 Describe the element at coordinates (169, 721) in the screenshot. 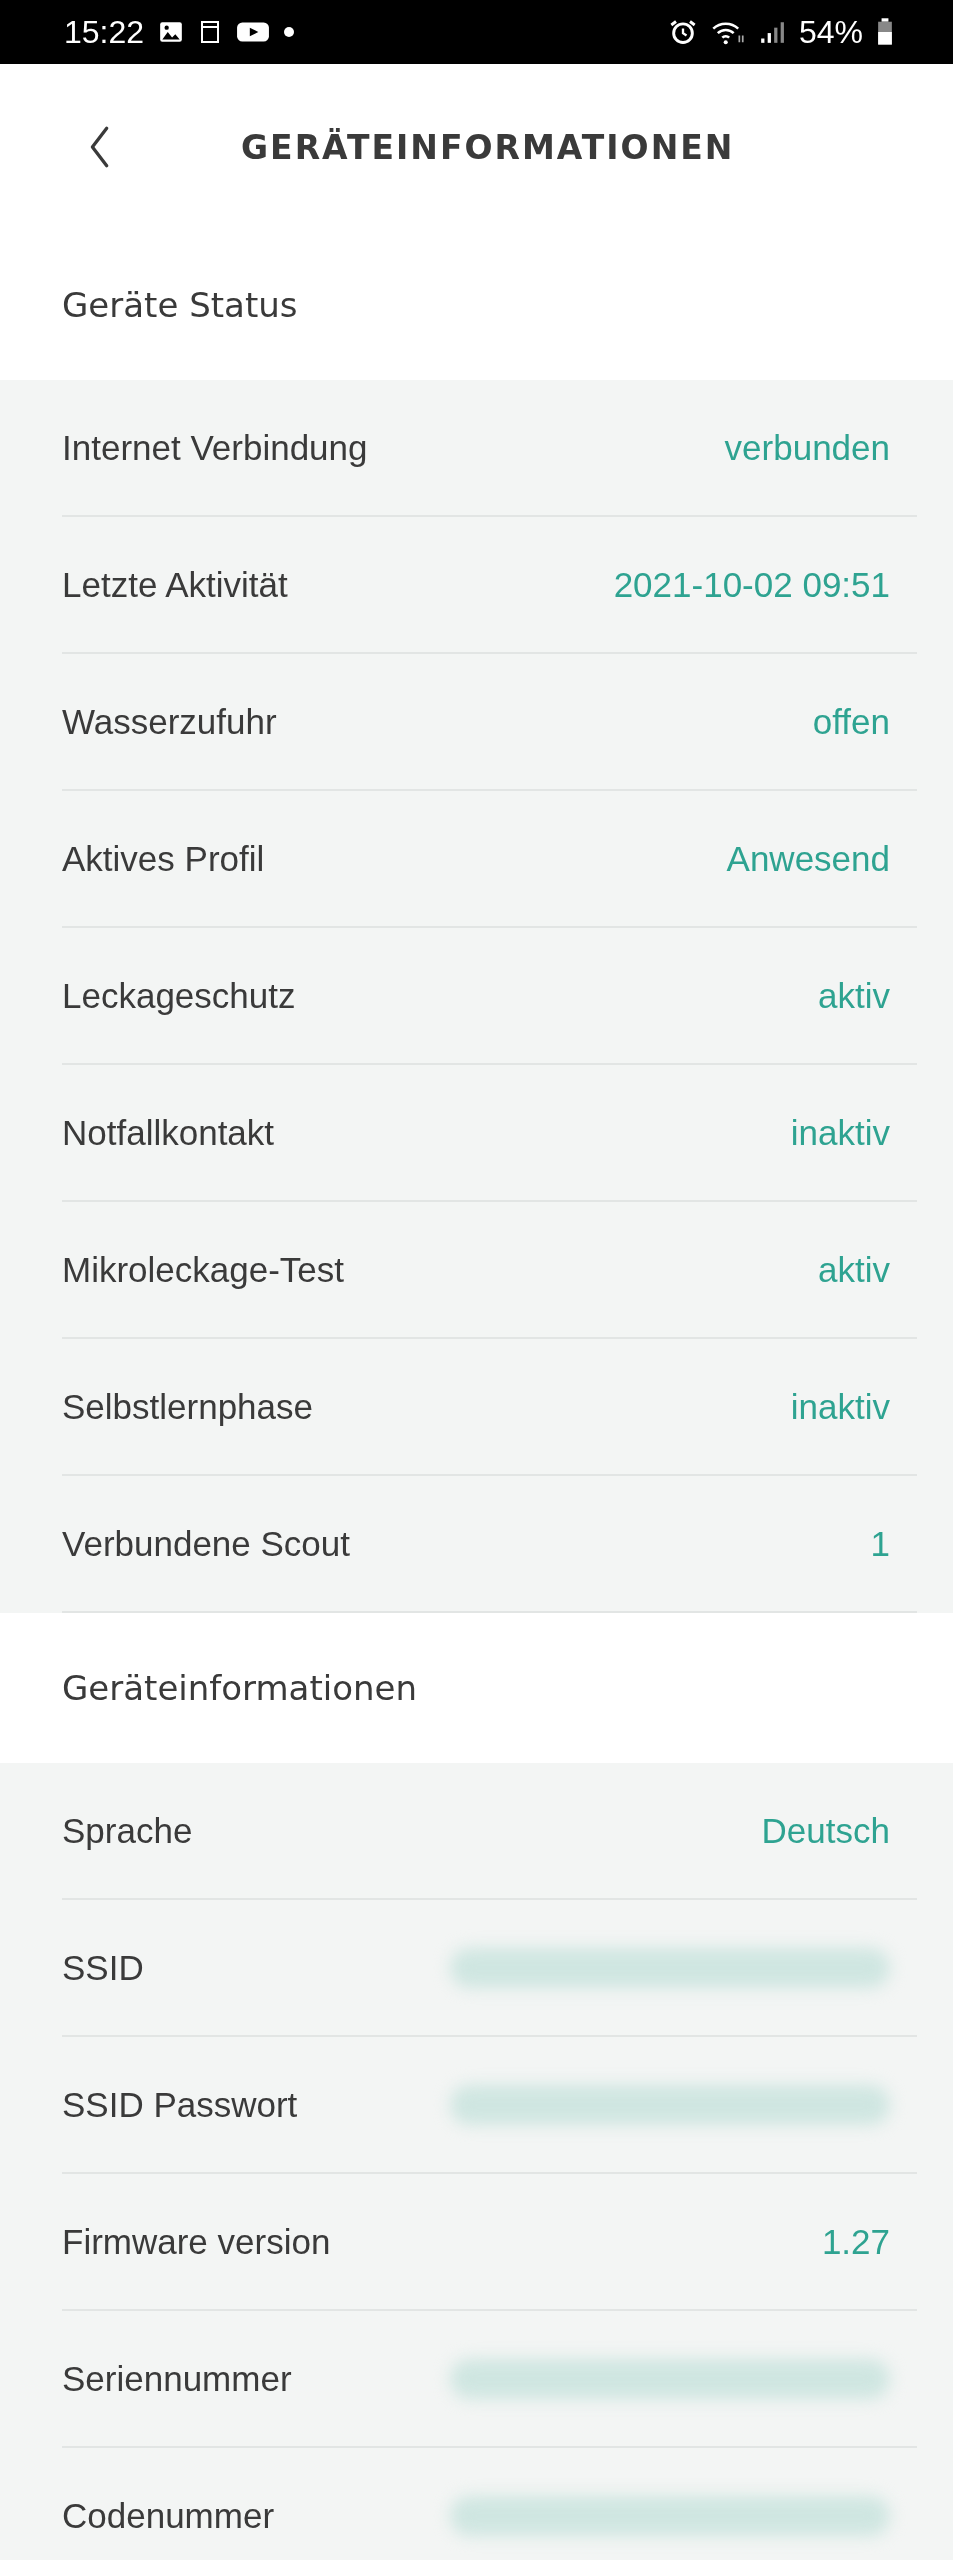

I see `row-label: Wasserzufuhr` at that location.